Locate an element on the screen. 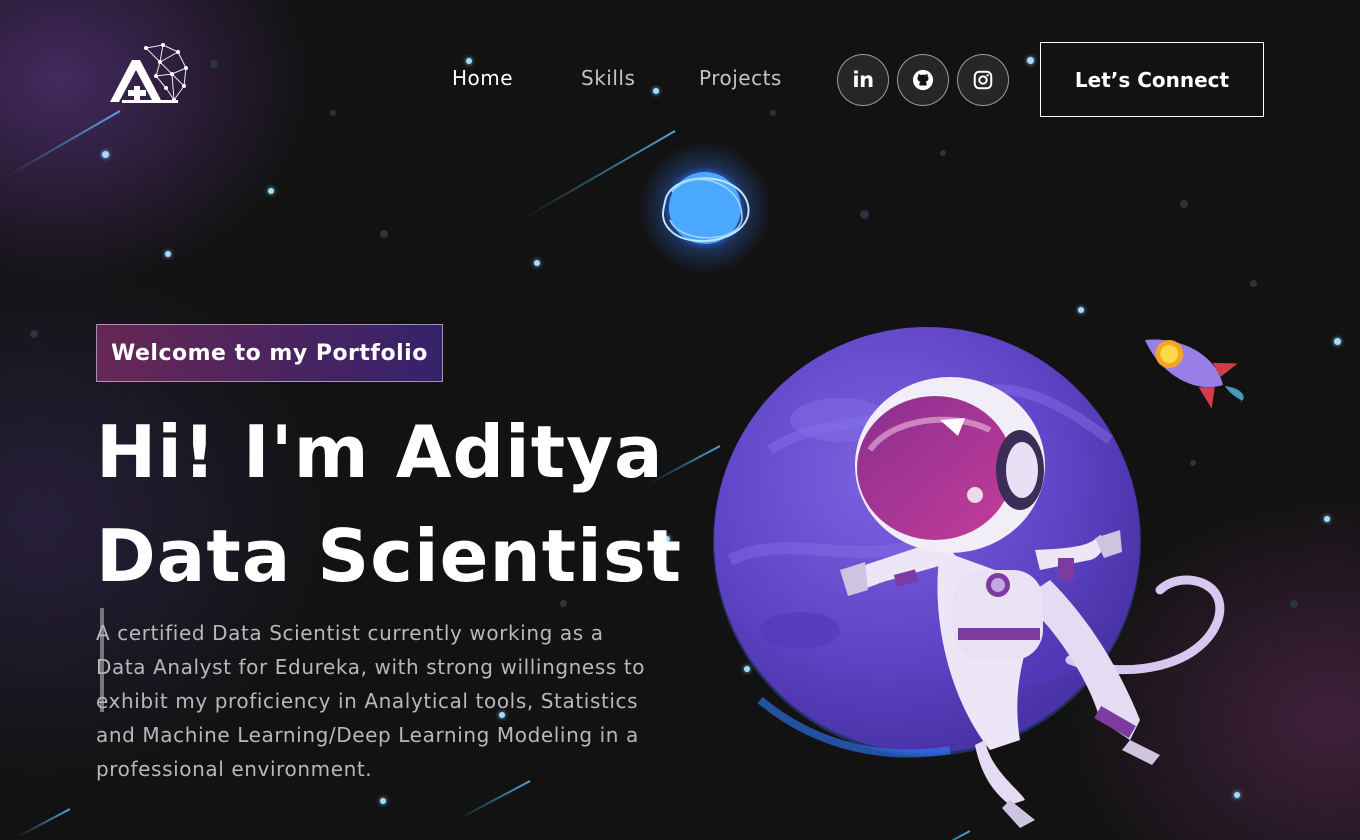 The width and height of the screenshot is (1360, 840). linkedin-button: in is located at coordinates (863, 80).